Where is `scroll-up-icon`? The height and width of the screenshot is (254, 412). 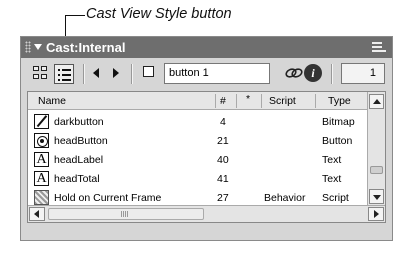 scroll-up-icon is located at coordinates (376, 101).